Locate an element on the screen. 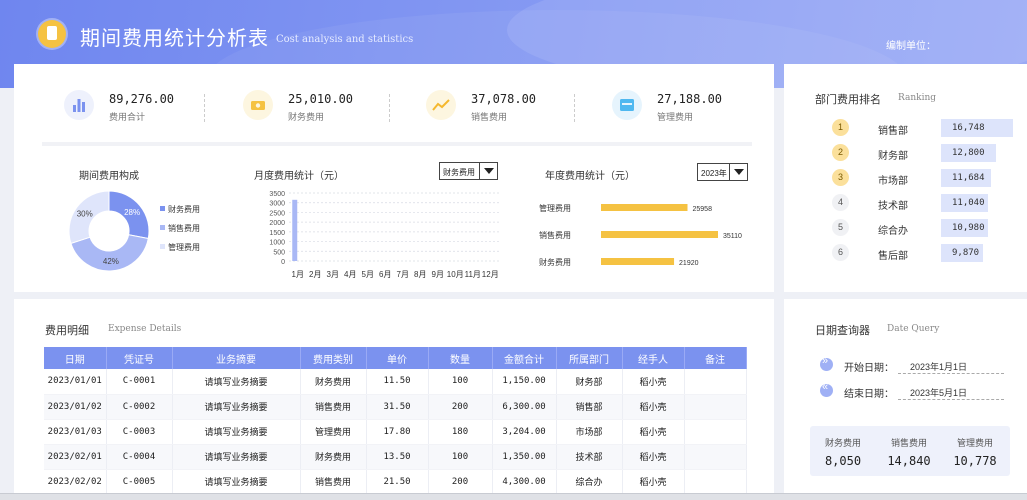  column-header: 费用类别 is located at coordinates (333, 358).